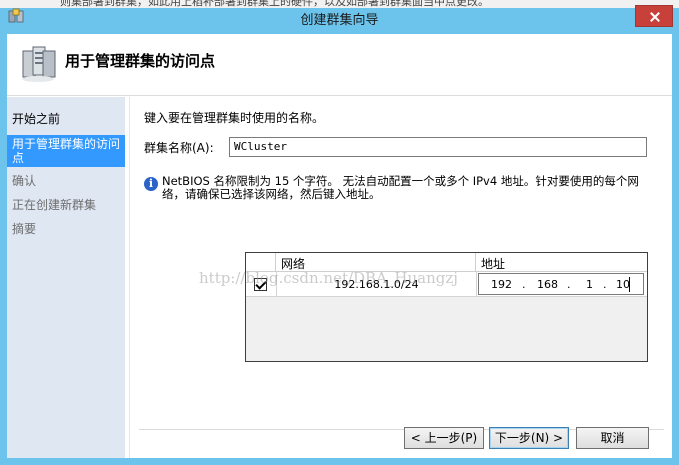 Image resolution: width=679 pixels, height=465 pixels. Describe the element at coordinates (438, 147) in the screenshot. I see `cluster-name-input: WCluster` at that location.